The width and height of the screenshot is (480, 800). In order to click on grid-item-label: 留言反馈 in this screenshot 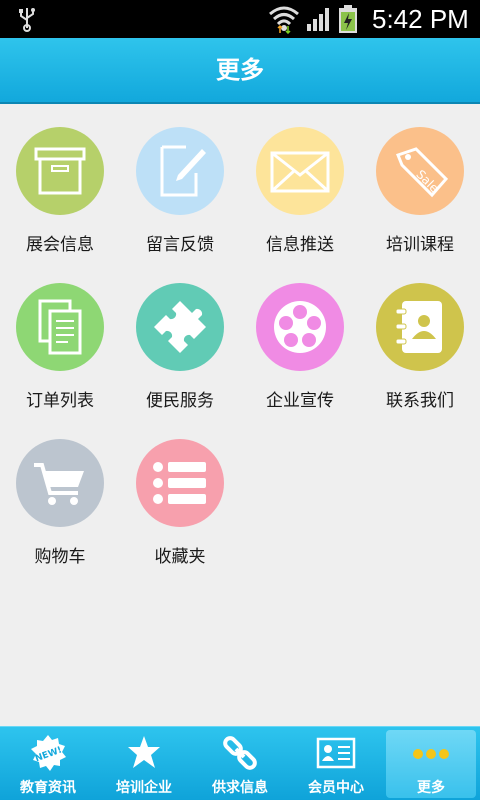, I will do `click(180, 245)`.